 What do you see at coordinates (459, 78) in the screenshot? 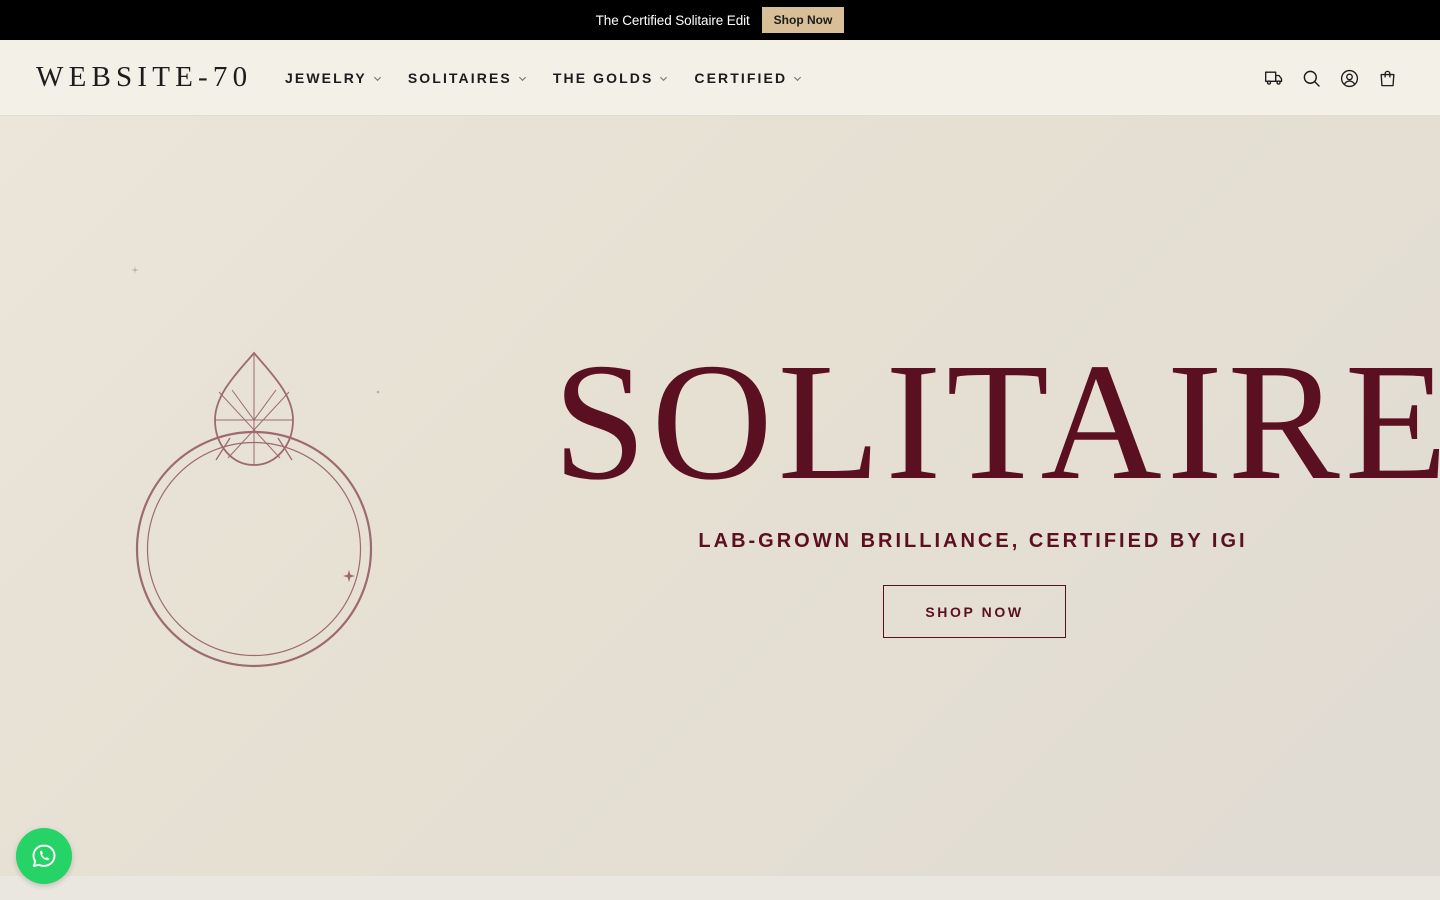
I see `nav-item-label: SOLITAIRES` at bounding box center [459, 78].